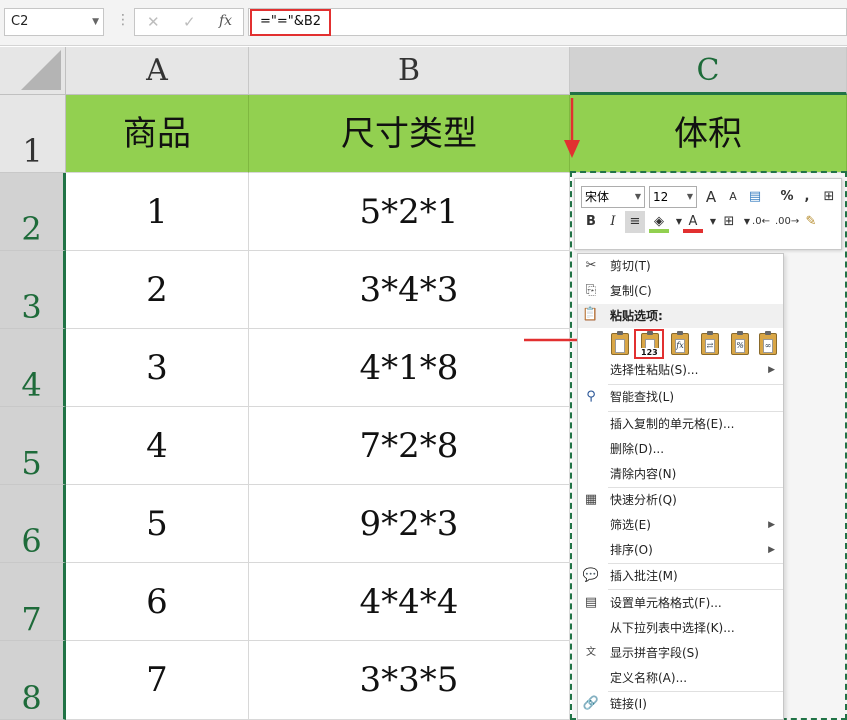 Image resolution: width=847 pixels, height=720 pixels. Describe the element at coordinates (409, 212) in the screenshot. I see `cell-b2: 5*2*1` at that location.